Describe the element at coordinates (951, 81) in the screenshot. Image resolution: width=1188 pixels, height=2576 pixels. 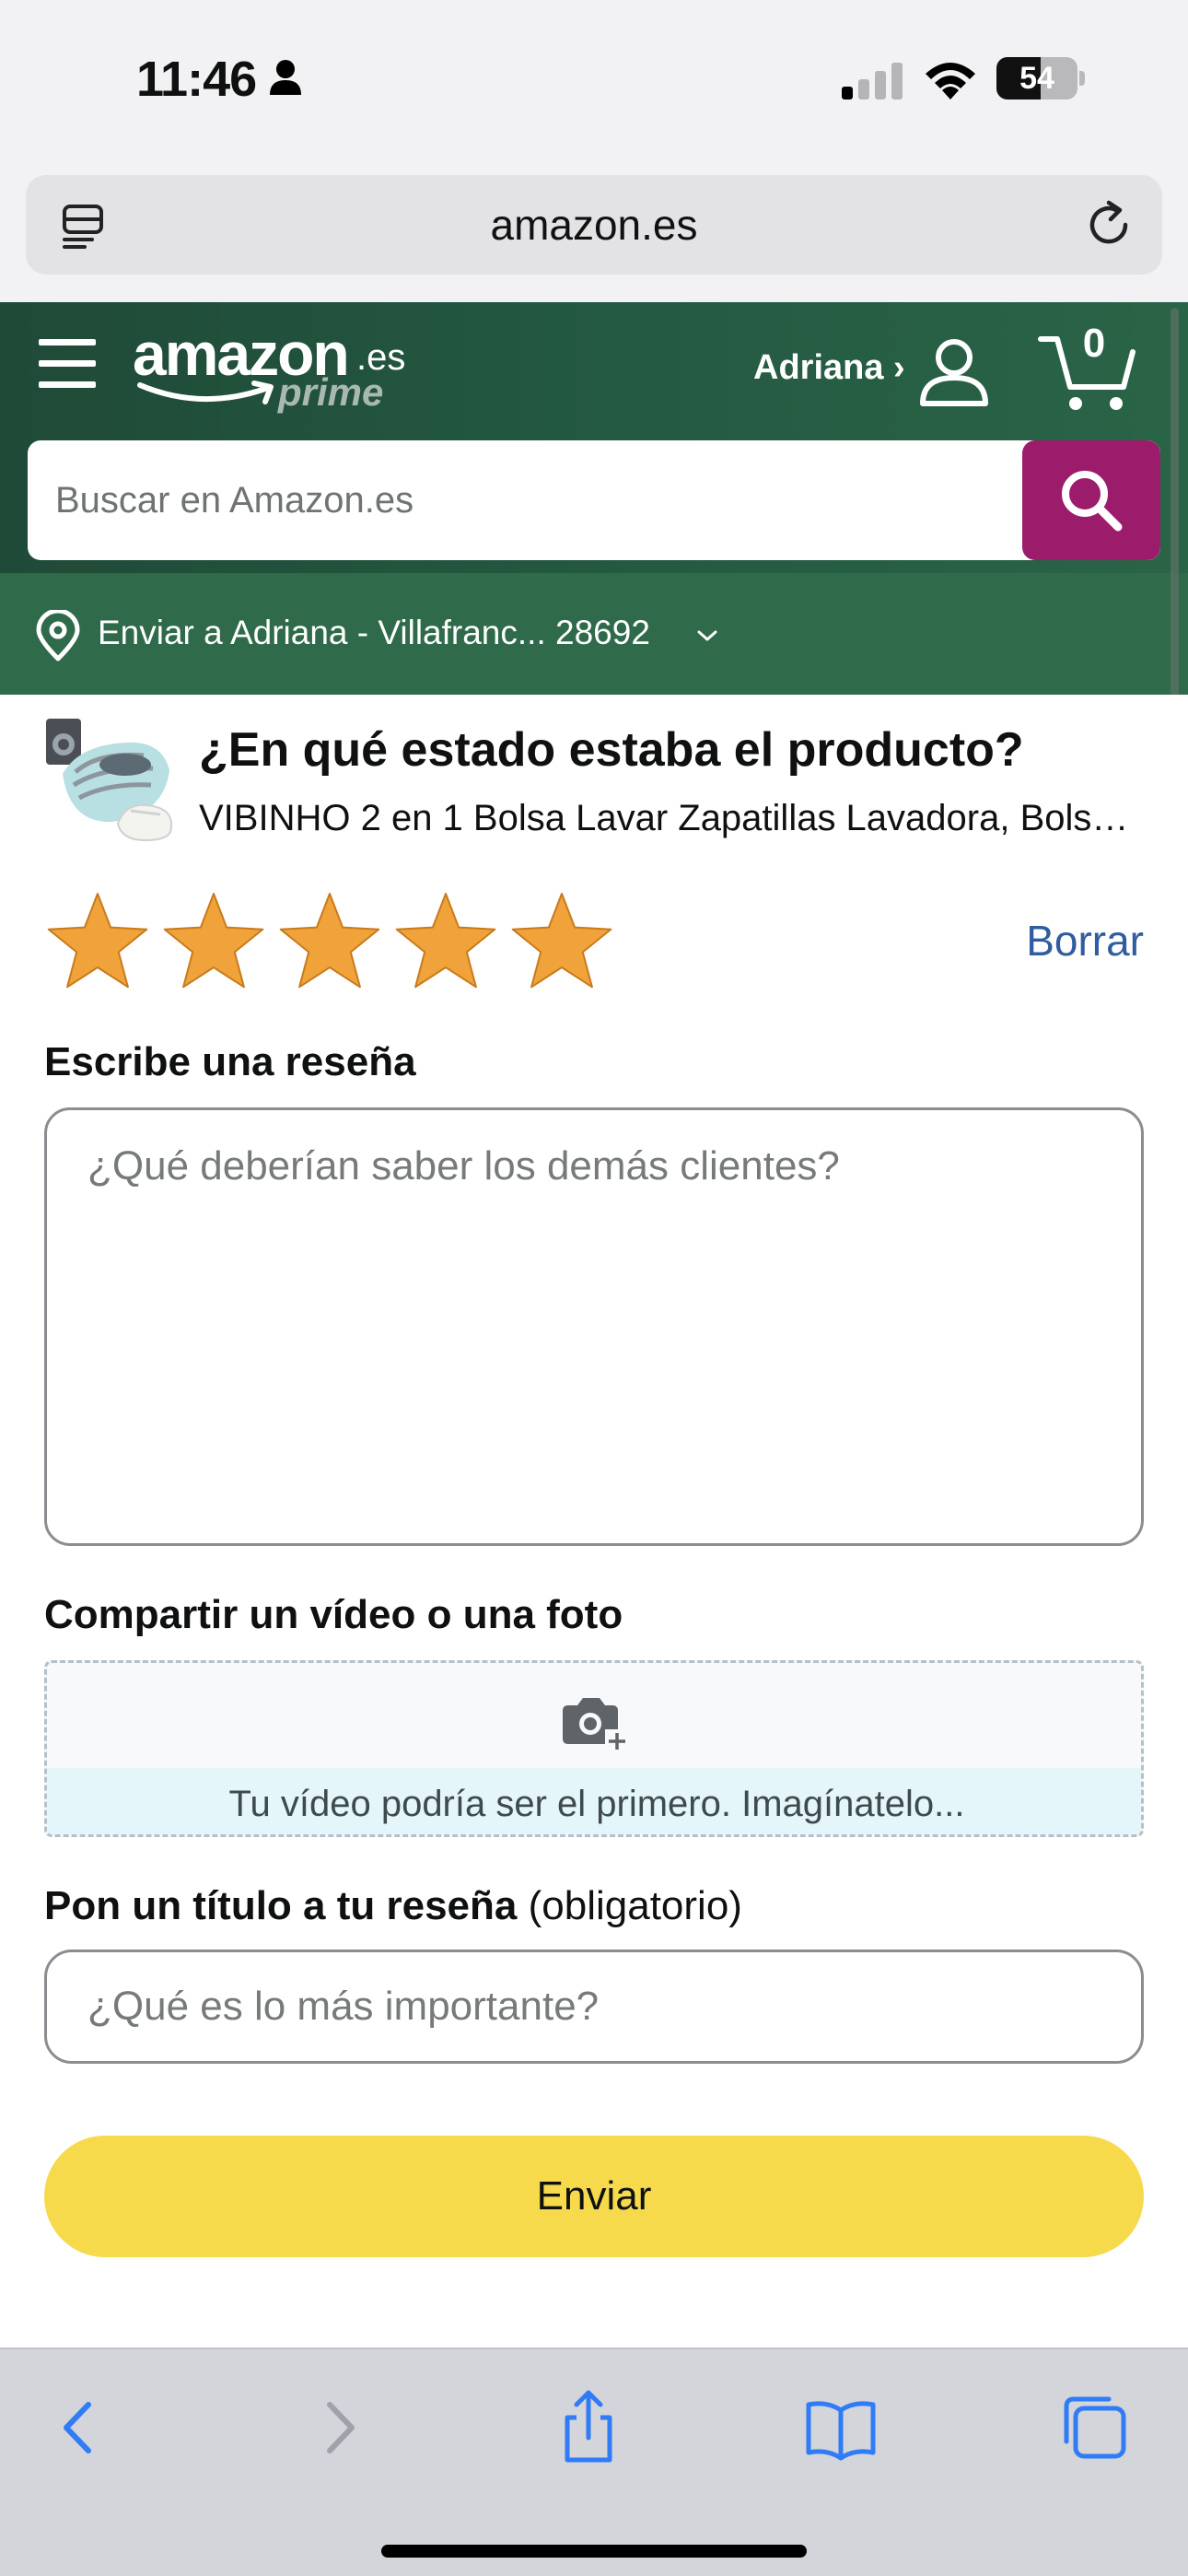
I see `wifi-icon` at that location.